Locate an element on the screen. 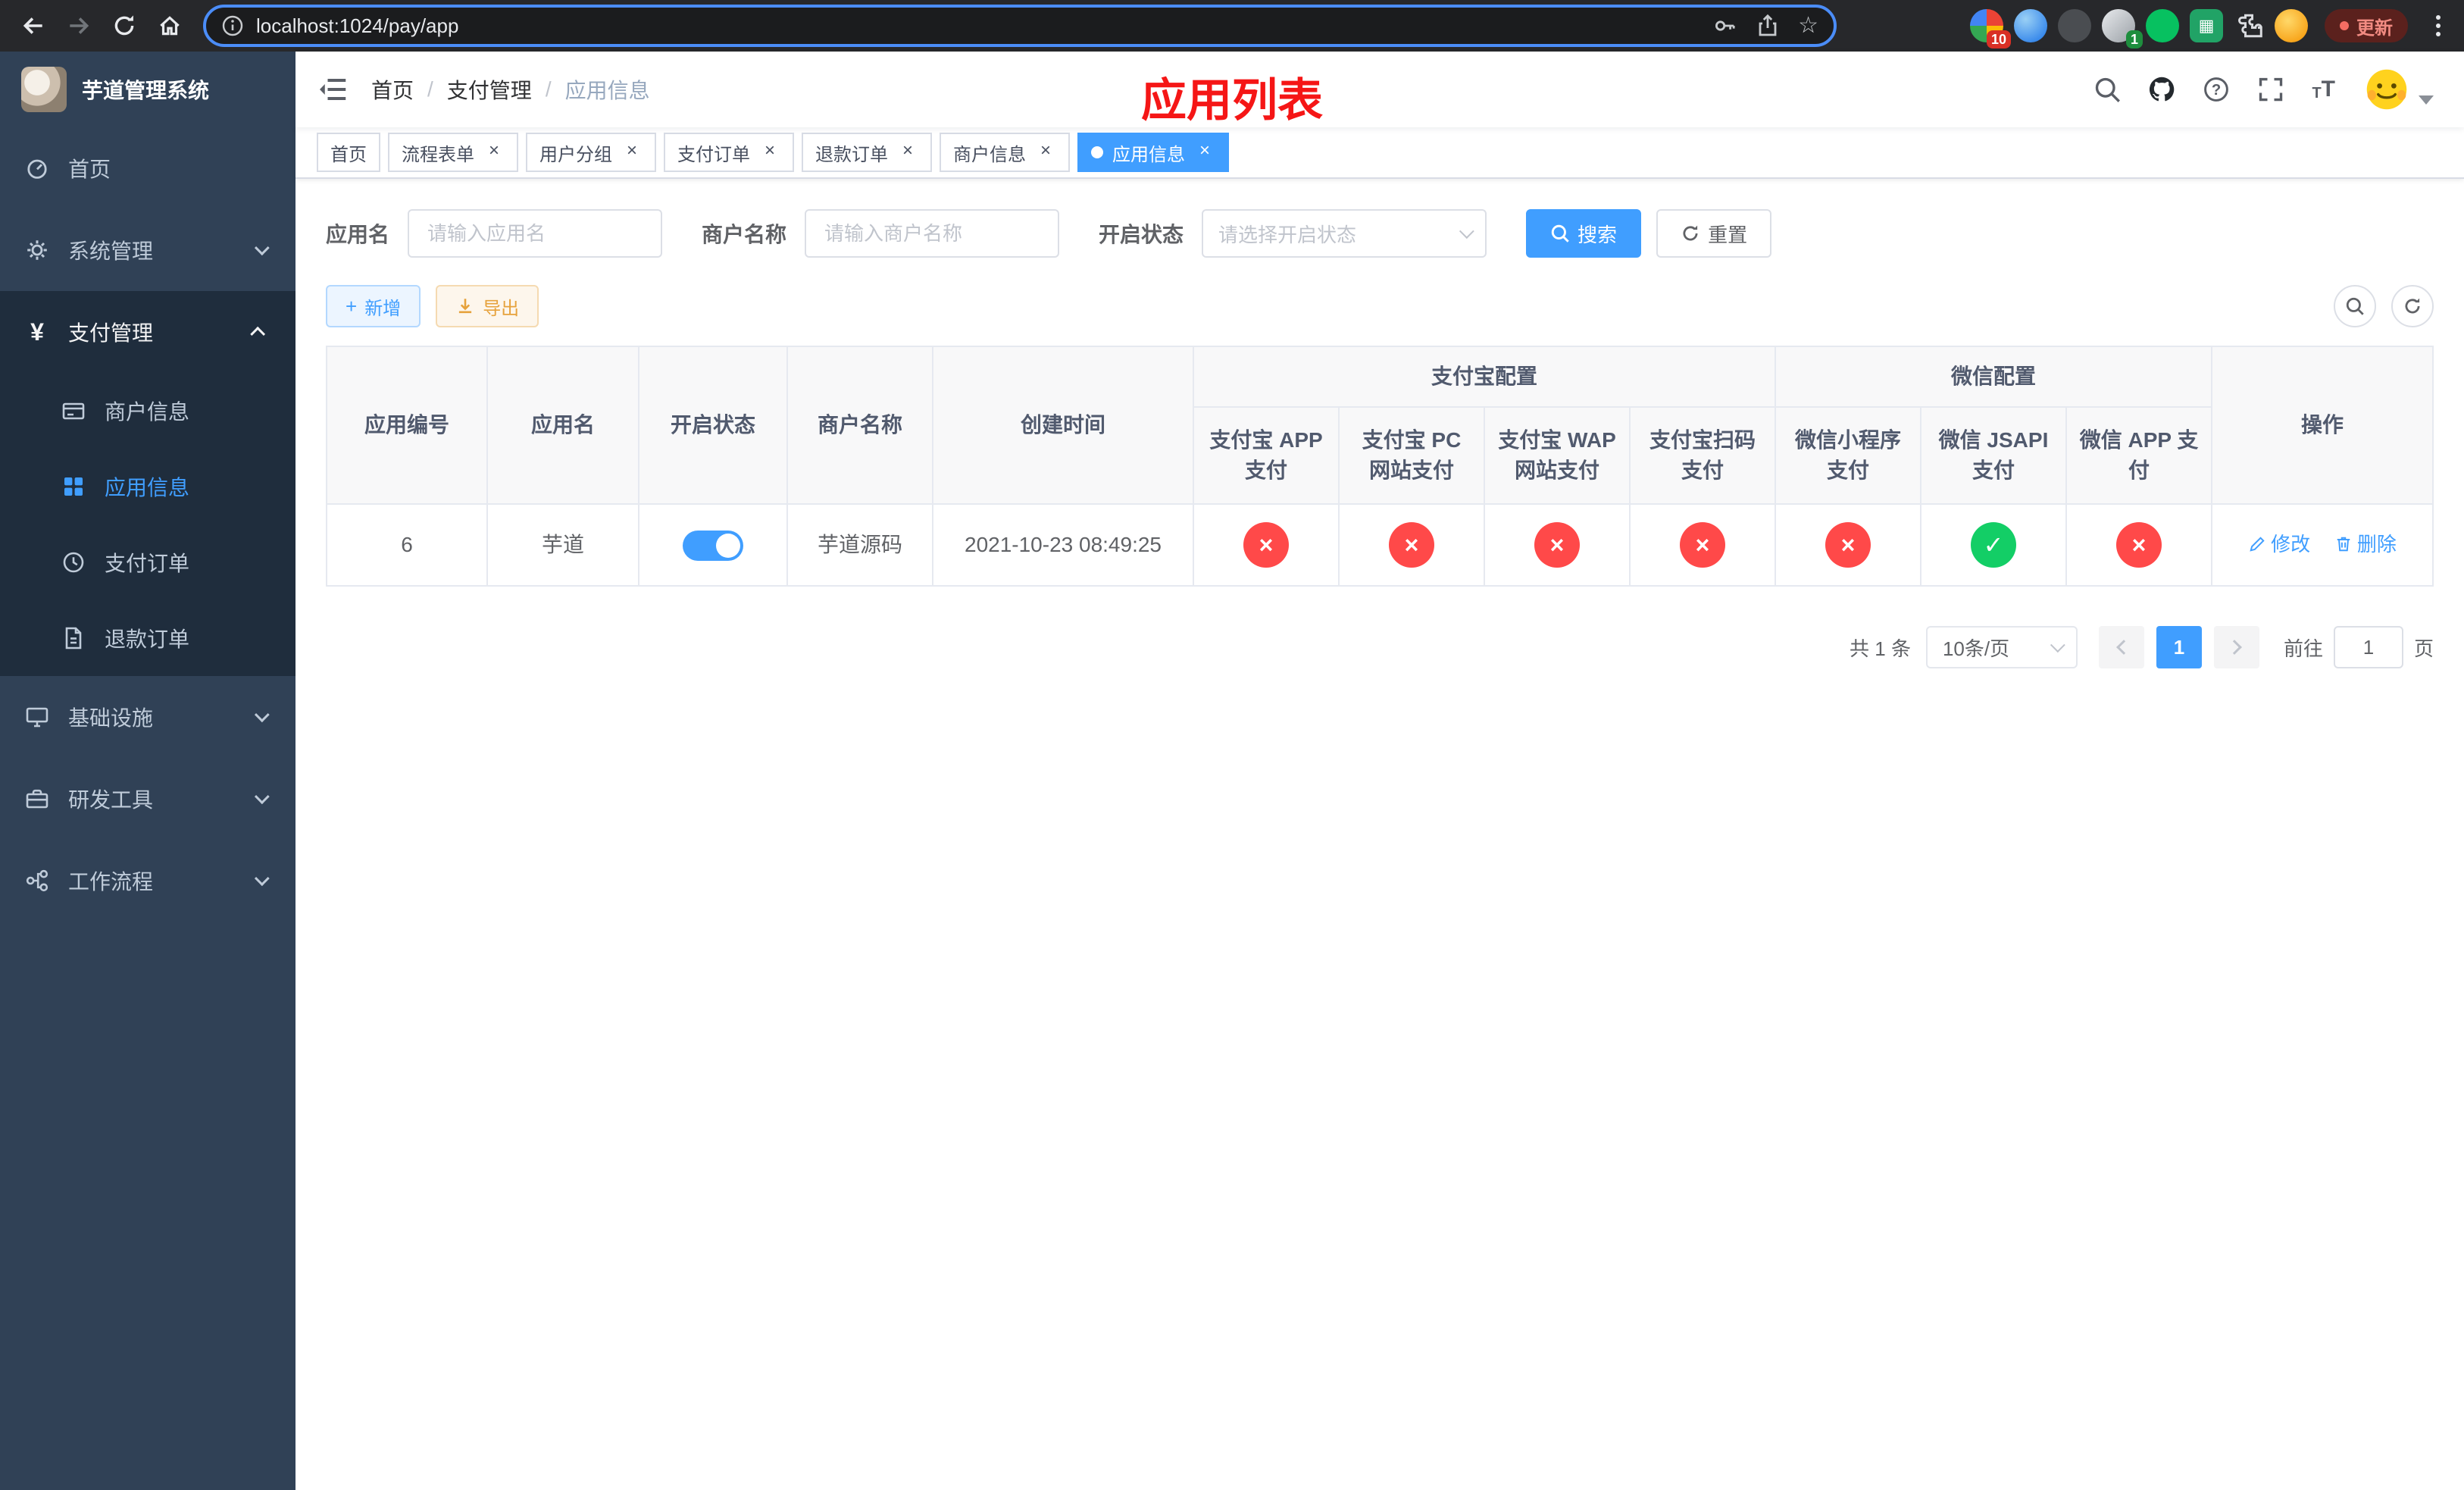 The image size is (2464, 1490). goto-page-input is located at coordinates (2368, 647).